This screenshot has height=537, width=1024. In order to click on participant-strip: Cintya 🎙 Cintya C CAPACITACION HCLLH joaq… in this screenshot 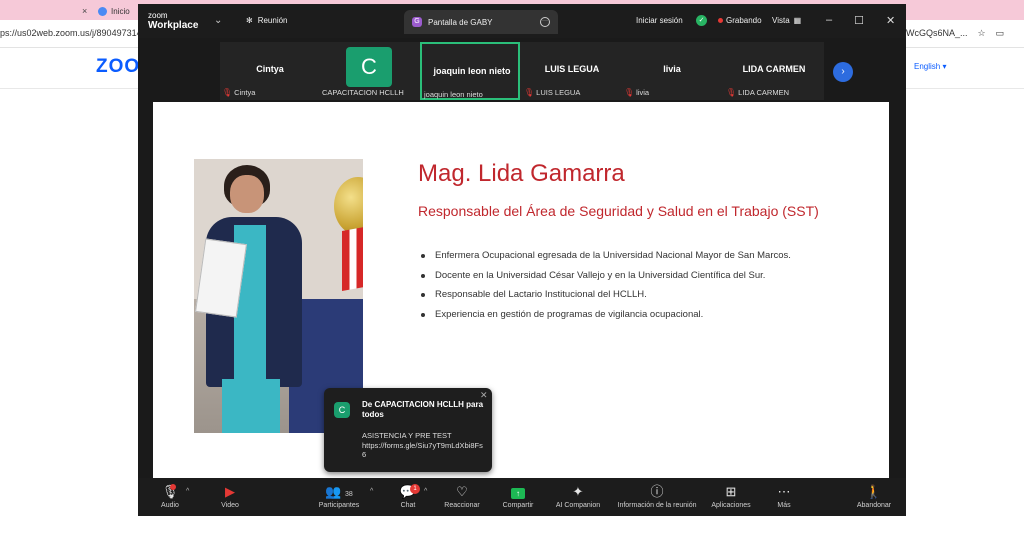, I will do `click(522, 71)`.